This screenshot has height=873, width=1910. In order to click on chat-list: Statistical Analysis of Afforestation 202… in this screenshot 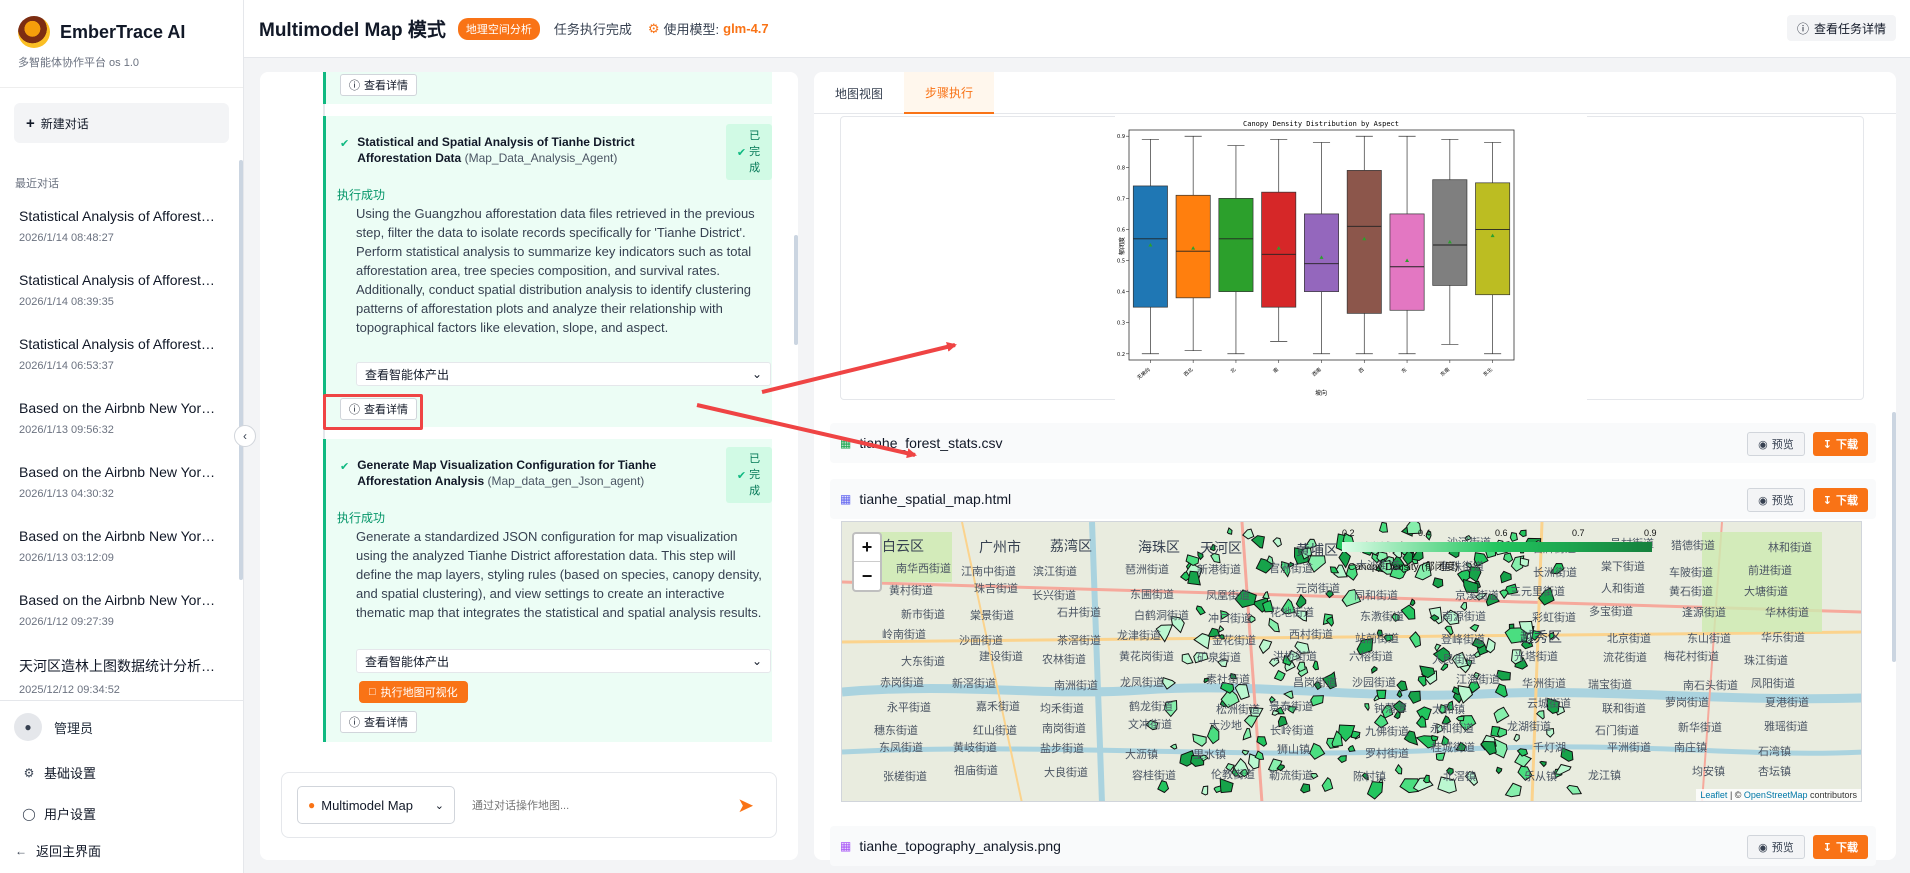, I will do `click(118, 448)`.